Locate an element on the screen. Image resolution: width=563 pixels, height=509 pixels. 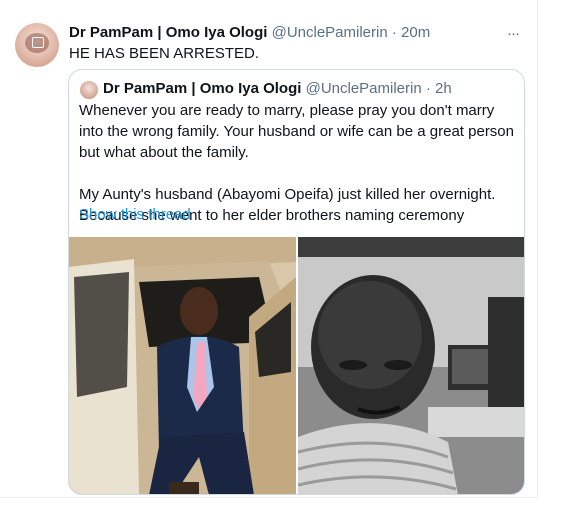
avatar-badge is located at coordinates (38, 42).